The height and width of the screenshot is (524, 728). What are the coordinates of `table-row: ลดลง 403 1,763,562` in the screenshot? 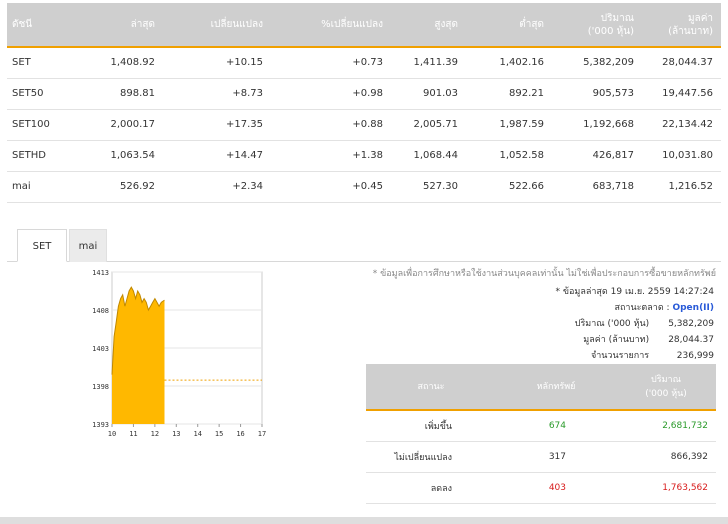 It's located at (541, 488).